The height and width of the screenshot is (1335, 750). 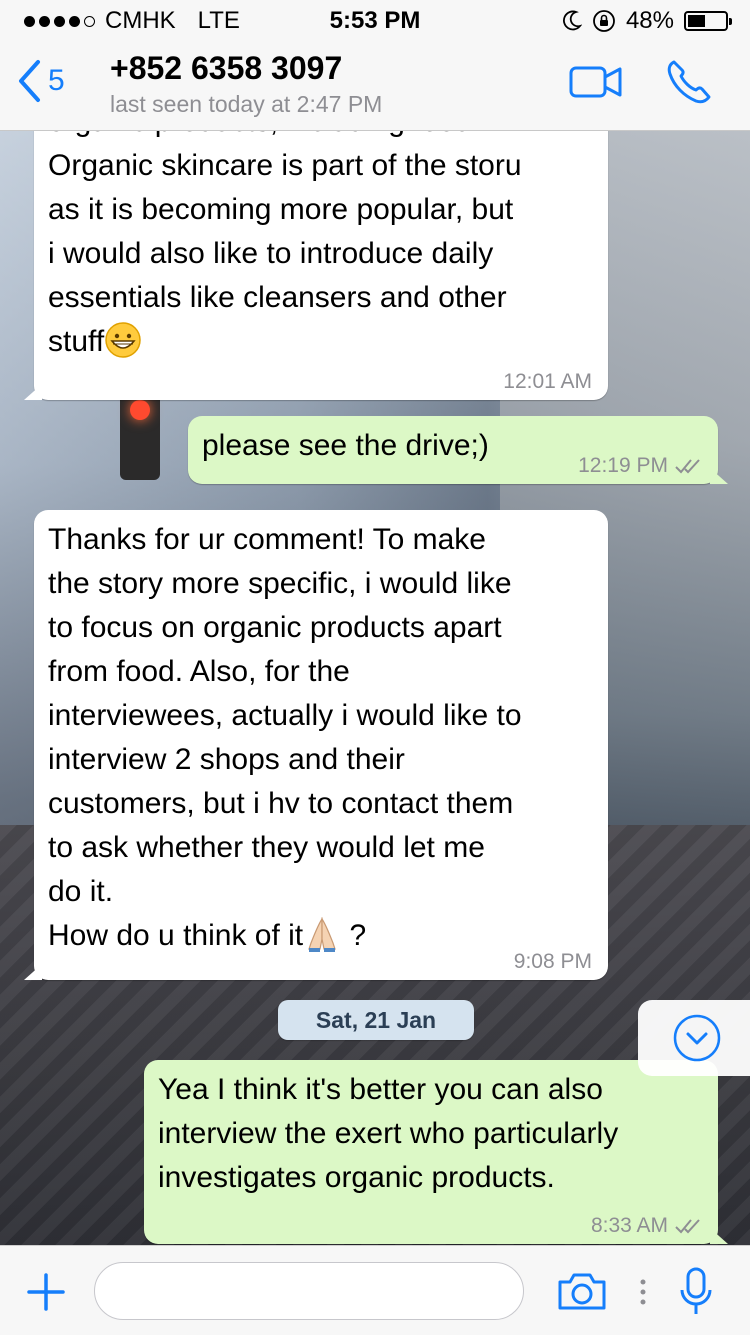 I want to click on unread-count: 5, so click(x=56, y=80).